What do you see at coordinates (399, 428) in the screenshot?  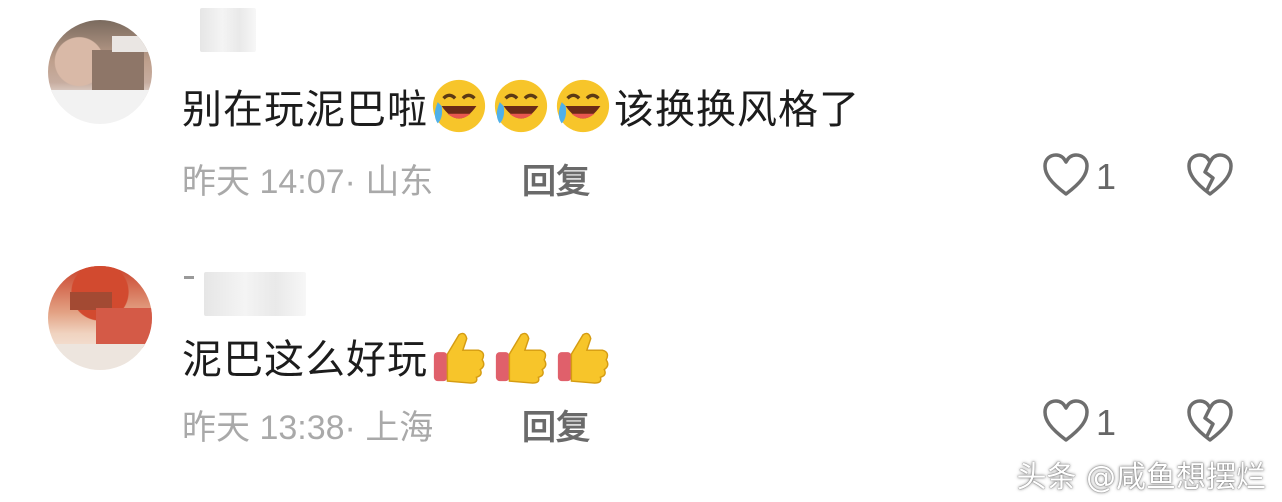 I see `comment-location: 上海` at bounding box center [399, 428].